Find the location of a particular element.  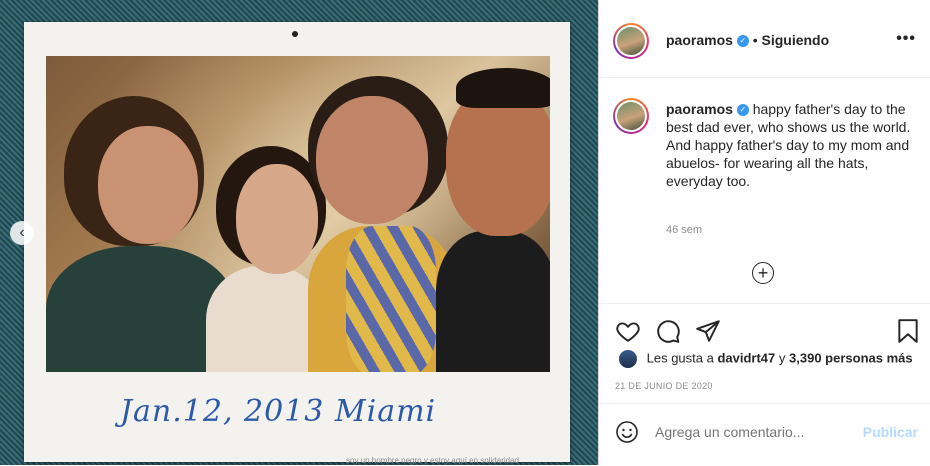

person-4-hair is located at coordinates (503, 88).